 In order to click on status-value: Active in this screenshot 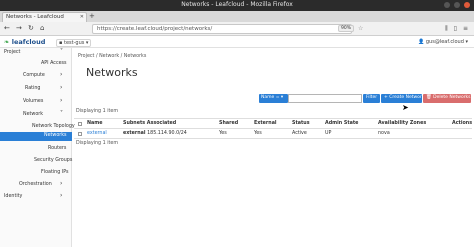, I will do `click(299, 133)`.